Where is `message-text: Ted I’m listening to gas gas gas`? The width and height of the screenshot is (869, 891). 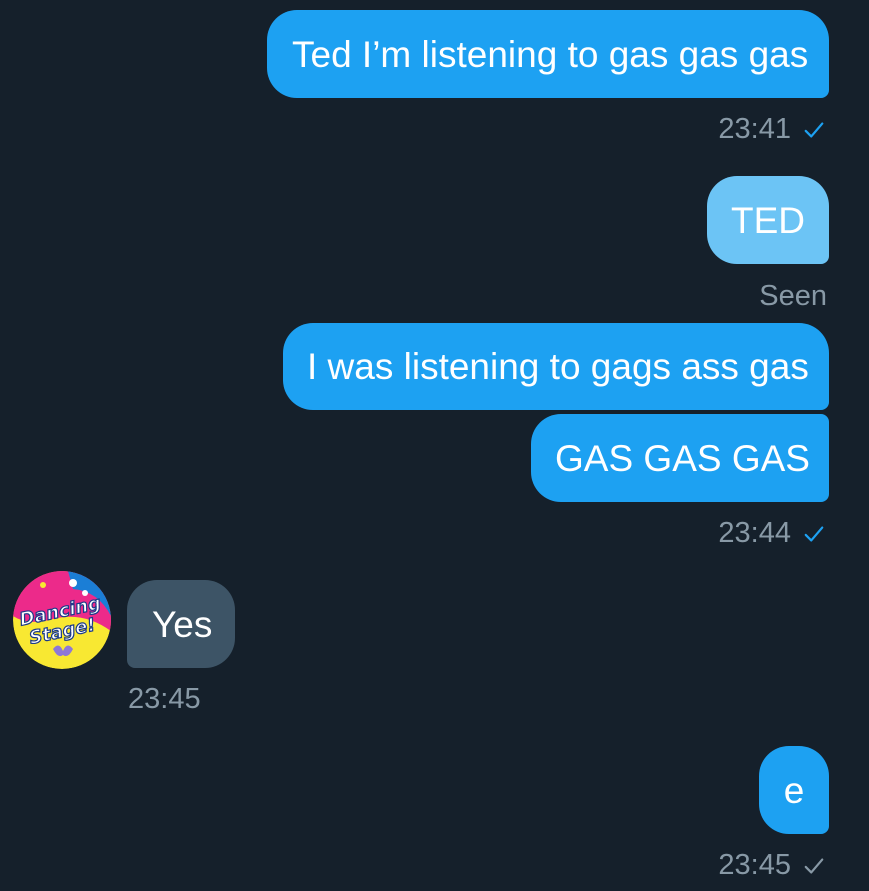
message-text: Ted I’m listening to gas gas gas is located at coordinates (550, 54).